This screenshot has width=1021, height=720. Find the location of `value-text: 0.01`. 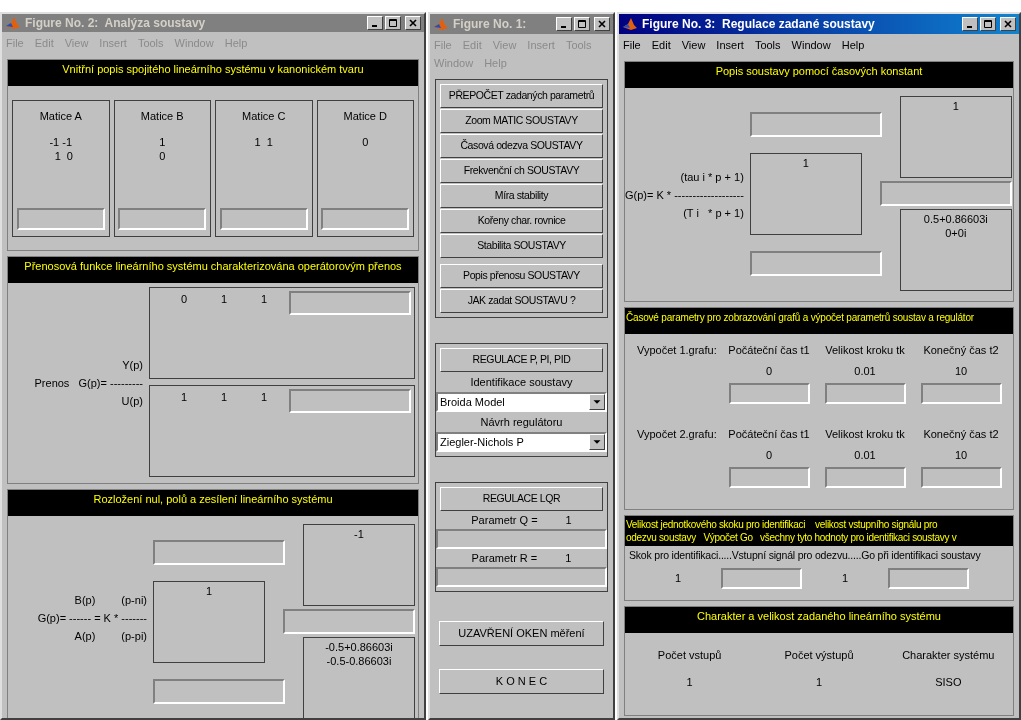

value-text: 0.01 is located at coordinates (865, 455).